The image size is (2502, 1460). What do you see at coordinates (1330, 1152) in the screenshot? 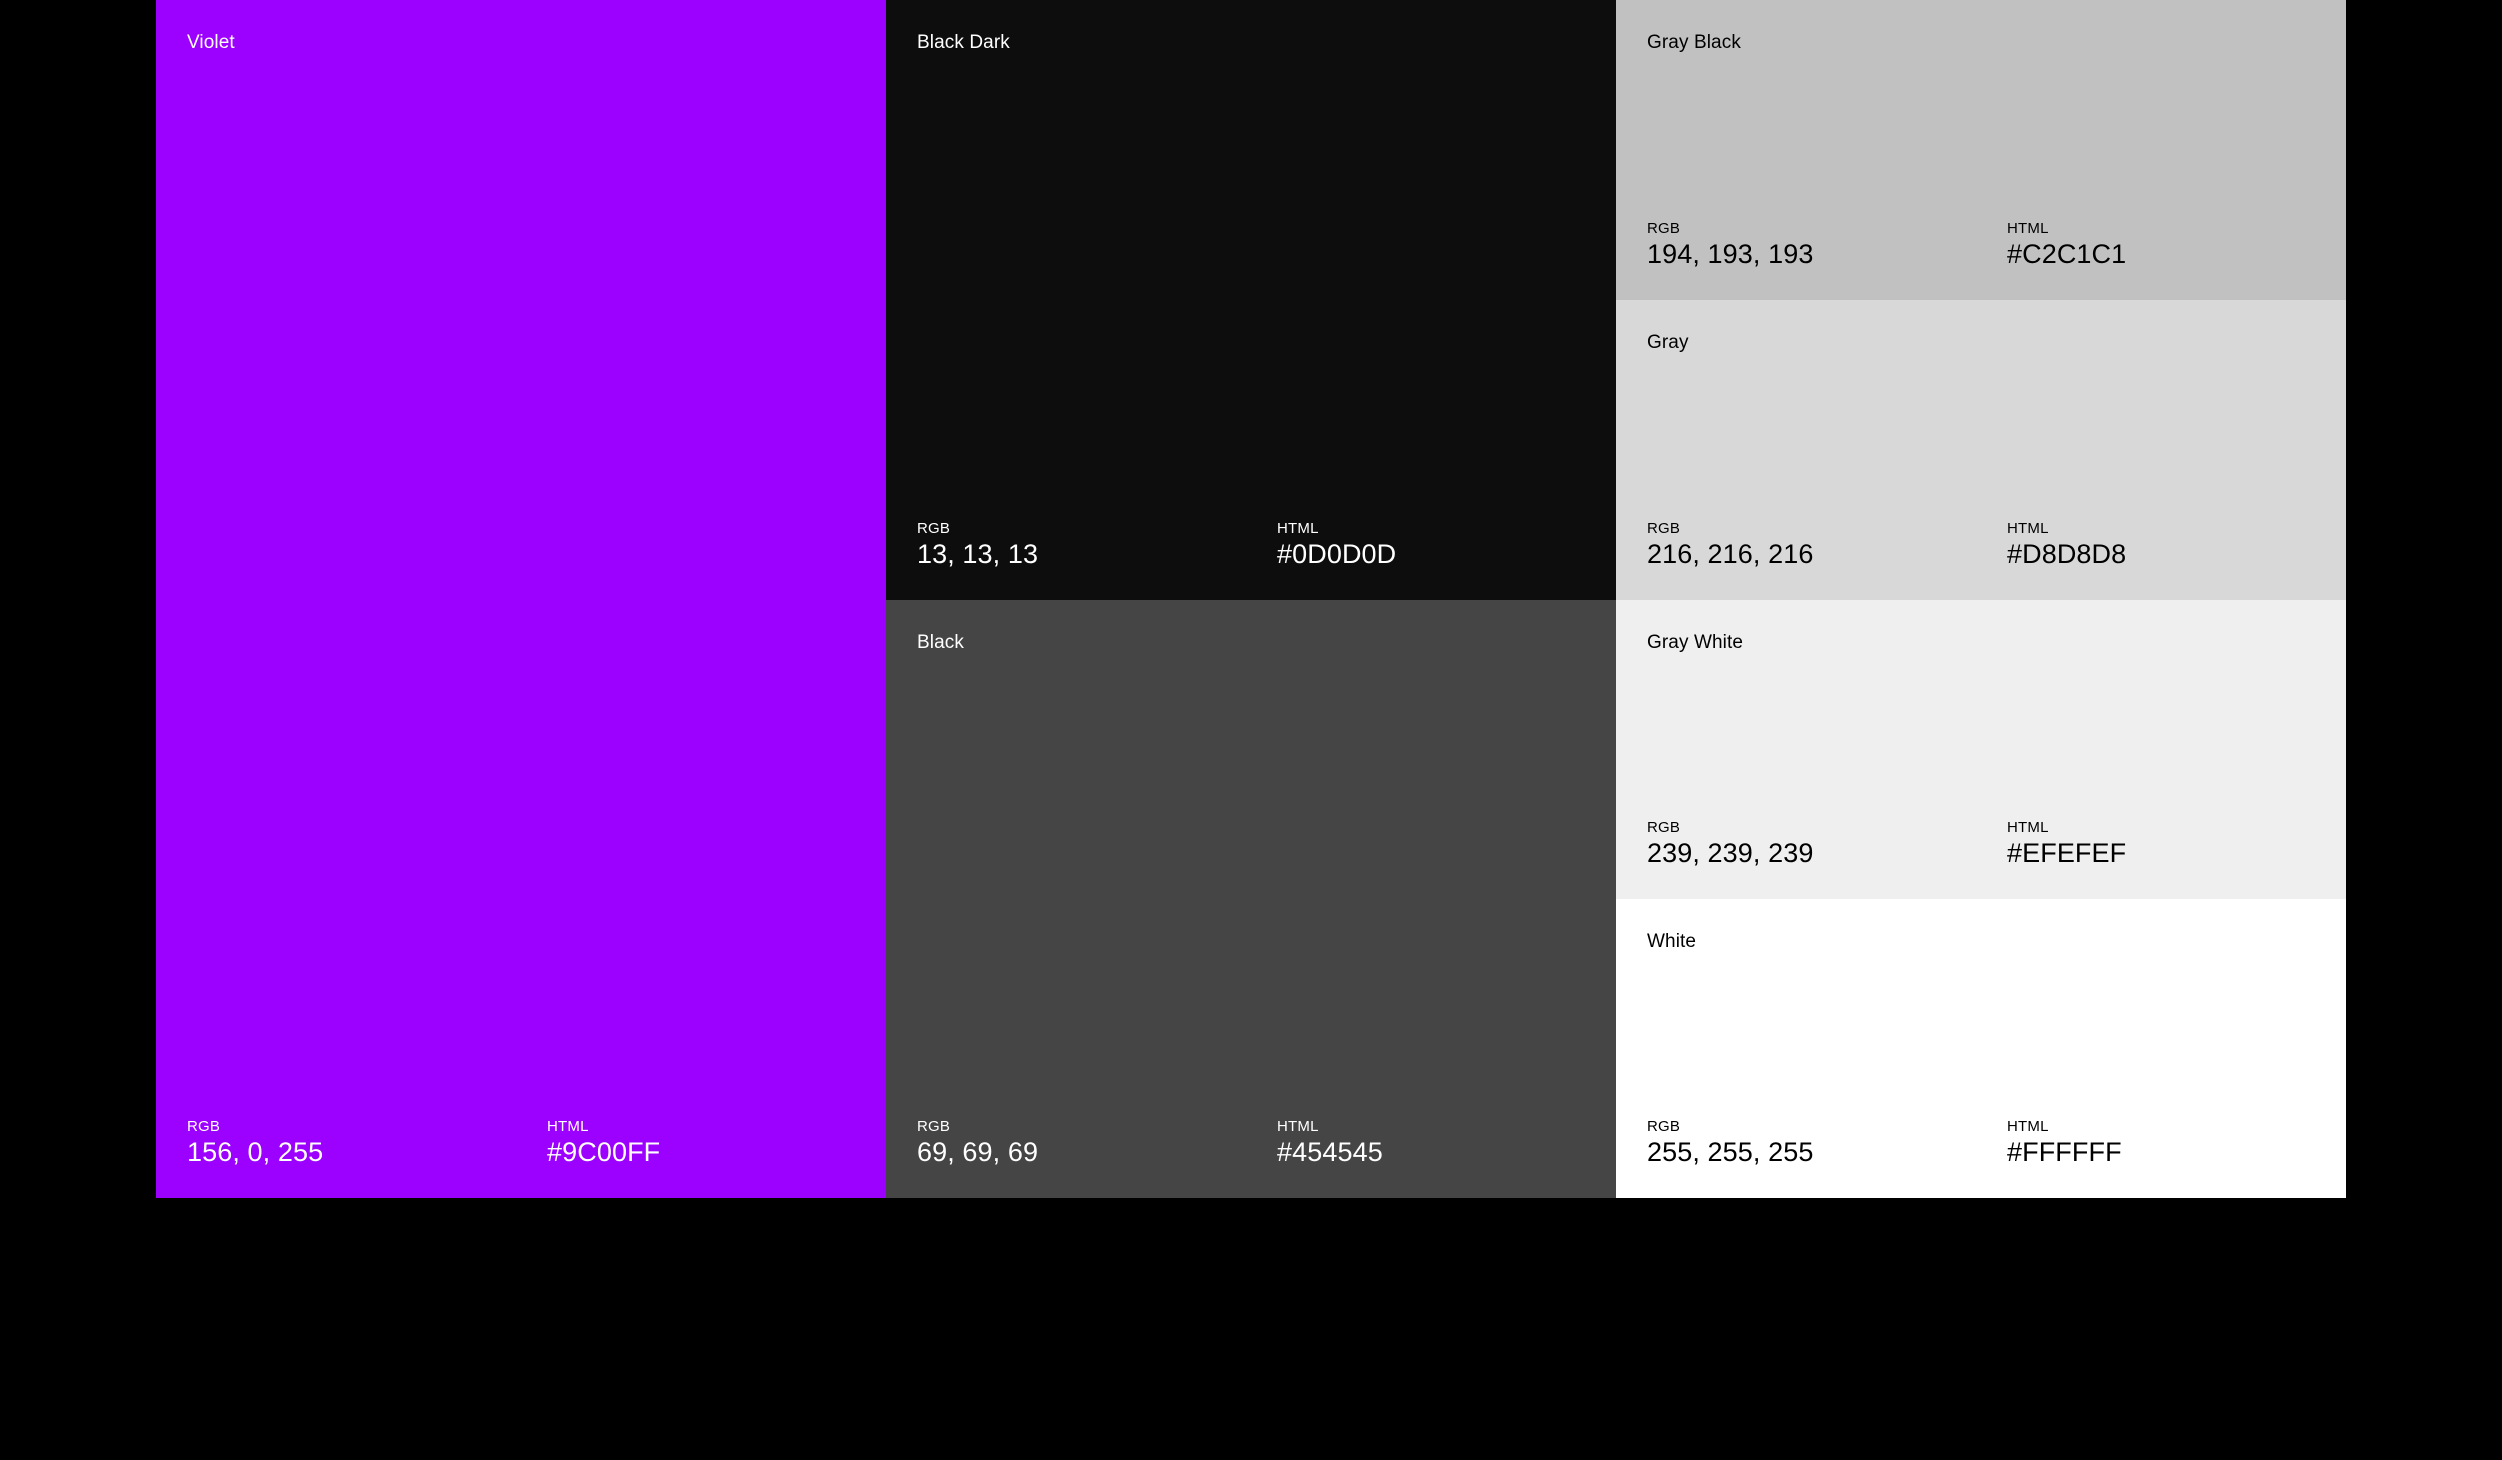
I see `html-value: #454545` at bounding box center [1330, 1152].